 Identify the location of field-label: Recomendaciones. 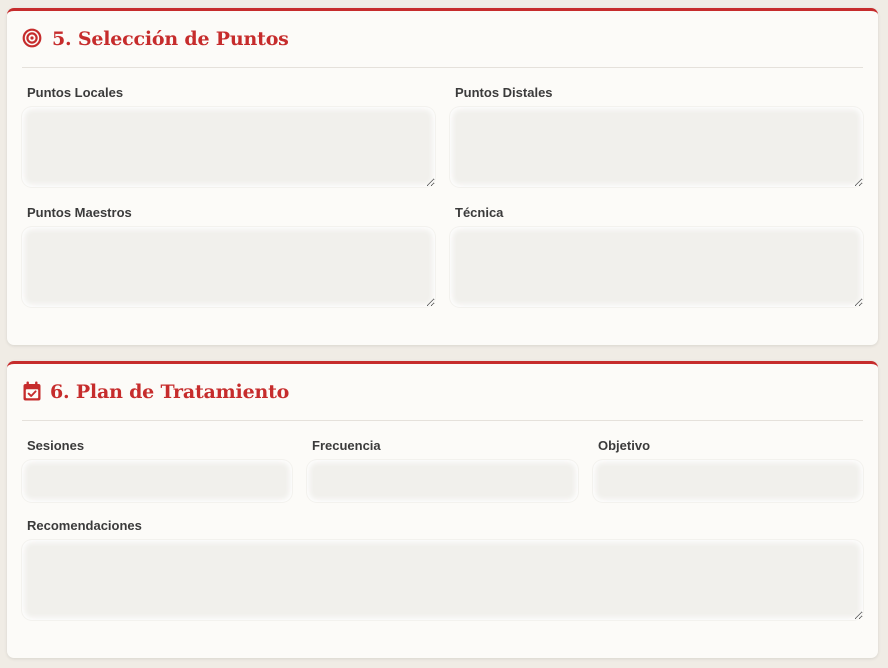
(84, 525).